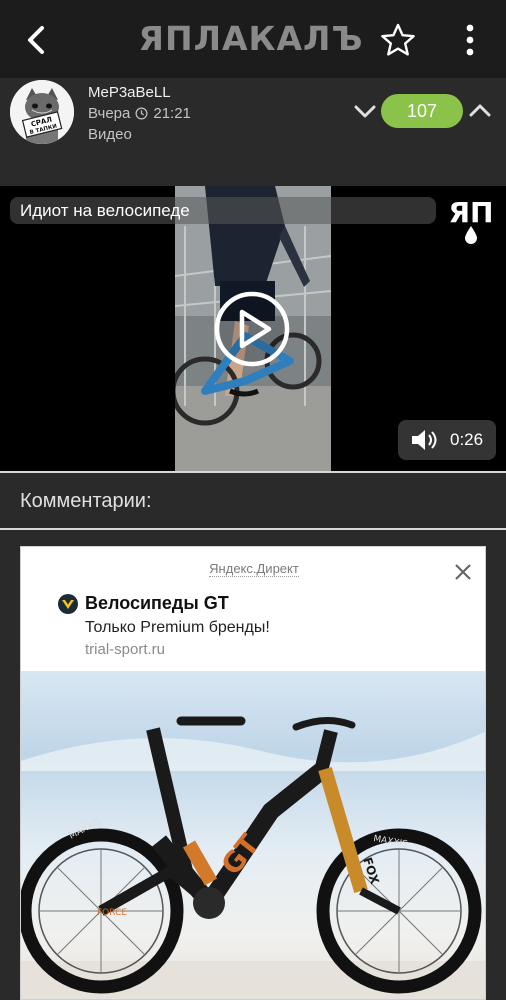 The image size is (506, 1000). What do you see at coordinates (125, 649) in the screenshot?
I see `ad-domain: trial-sport.ru` at bounding box center [125, 649].